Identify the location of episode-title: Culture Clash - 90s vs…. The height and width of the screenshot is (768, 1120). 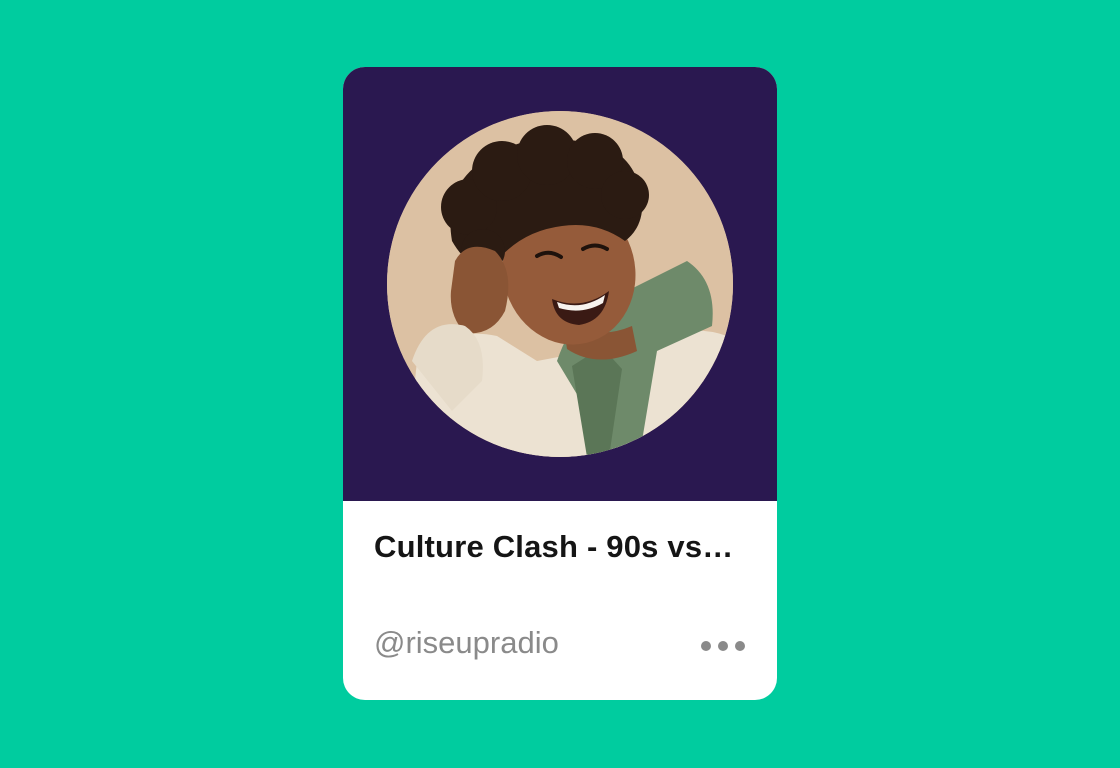
(560, 547).